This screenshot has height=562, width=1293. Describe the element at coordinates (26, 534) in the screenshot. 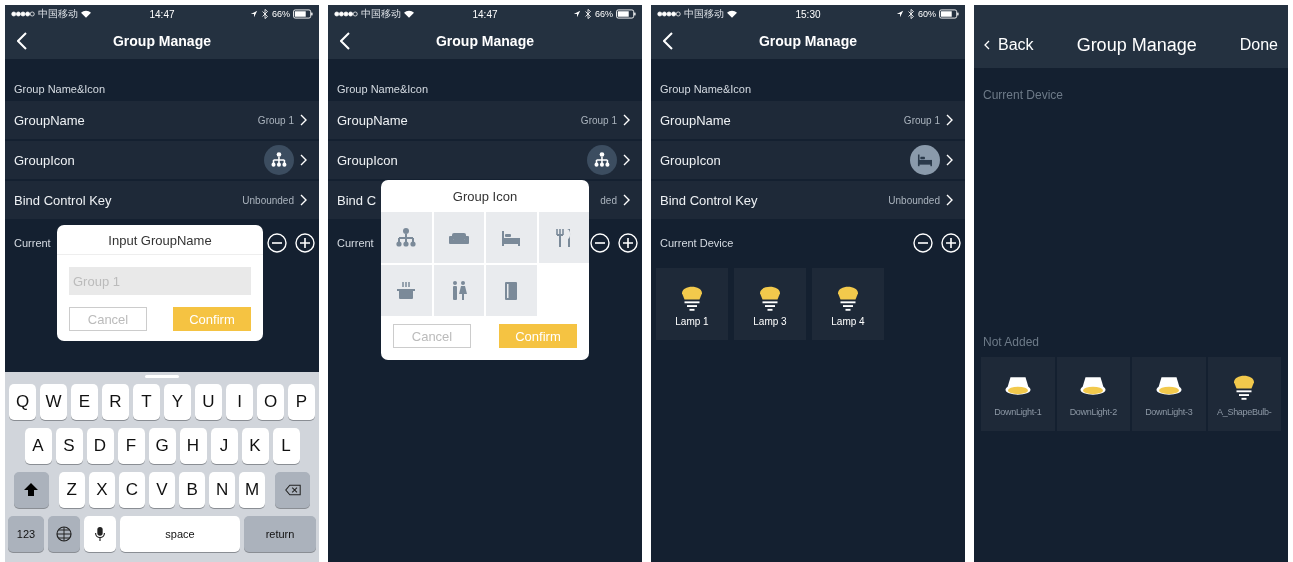

I see `numbers-key: 123` at that location.